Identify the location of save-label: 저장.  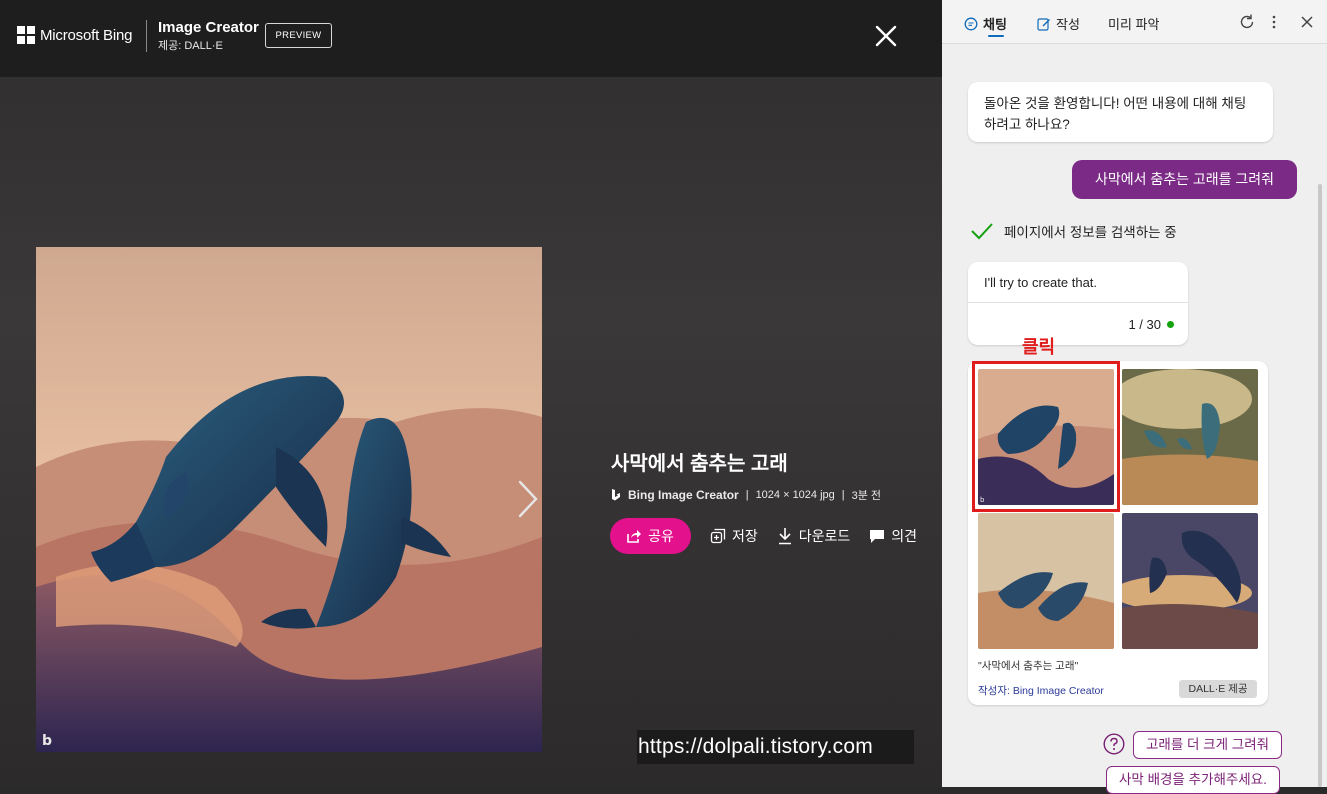
(745, 536).